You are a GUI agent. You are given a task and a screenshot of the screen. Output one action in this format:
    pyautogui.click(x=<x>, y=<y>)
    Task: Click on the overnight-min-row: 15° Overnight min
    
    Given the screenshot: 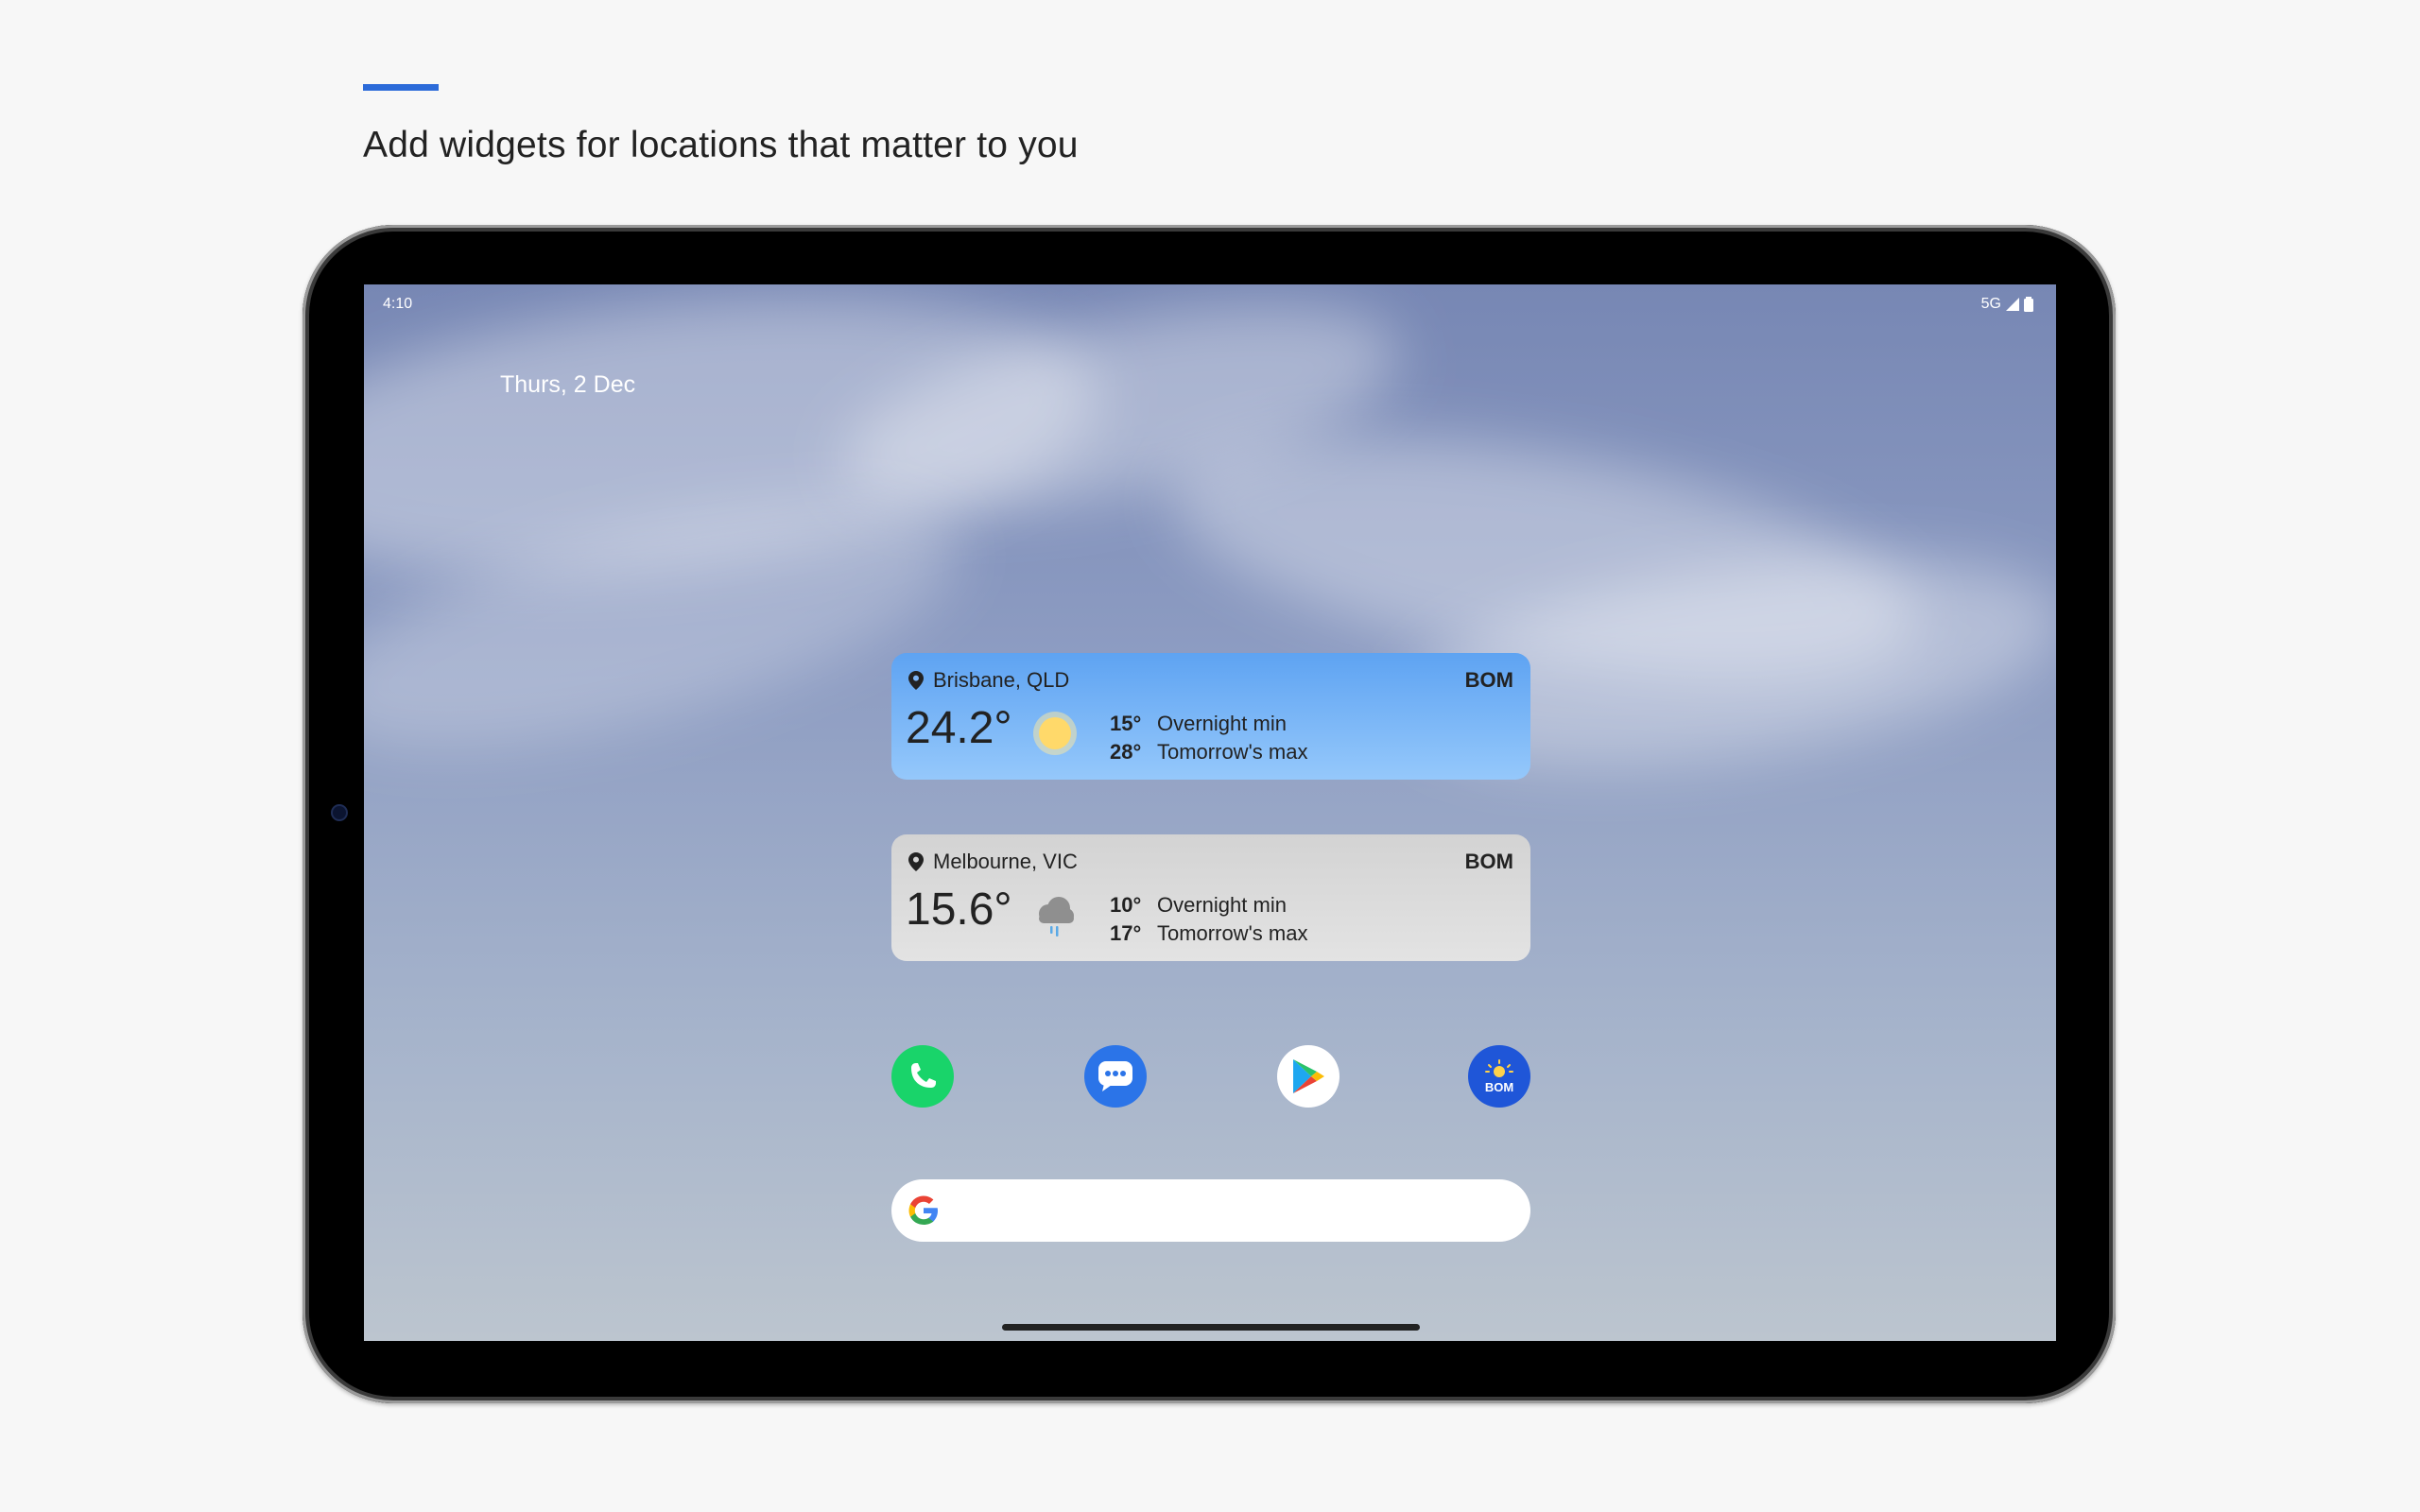 What is the action you would take?
    pyautogui.click(x=1208, y=724)
    